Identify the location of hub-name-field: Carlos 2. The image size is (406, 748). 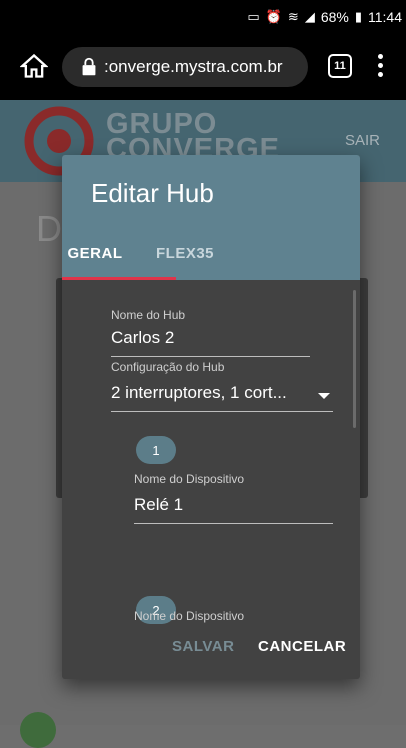
(142, 338).